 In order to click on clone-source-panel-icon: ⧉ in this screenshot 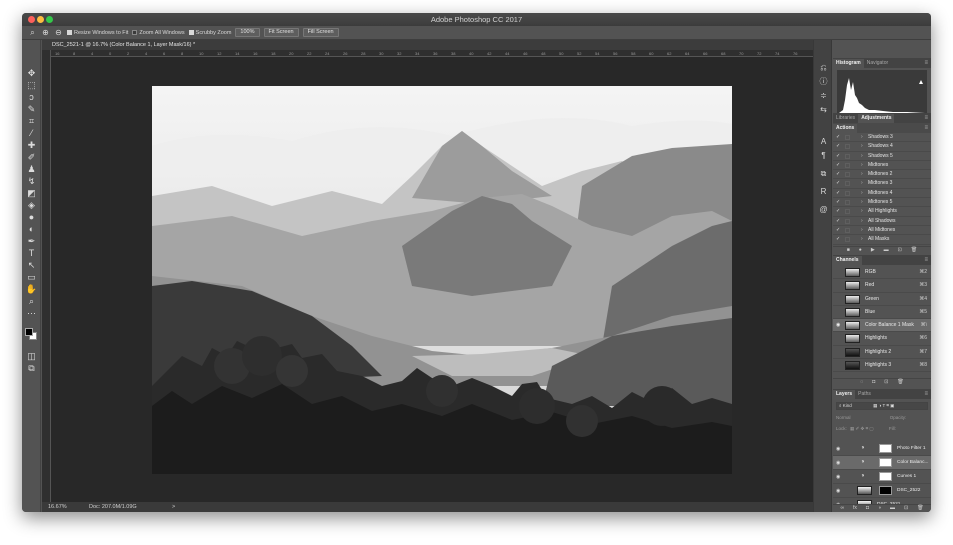, I will do `click(823, 173)`.